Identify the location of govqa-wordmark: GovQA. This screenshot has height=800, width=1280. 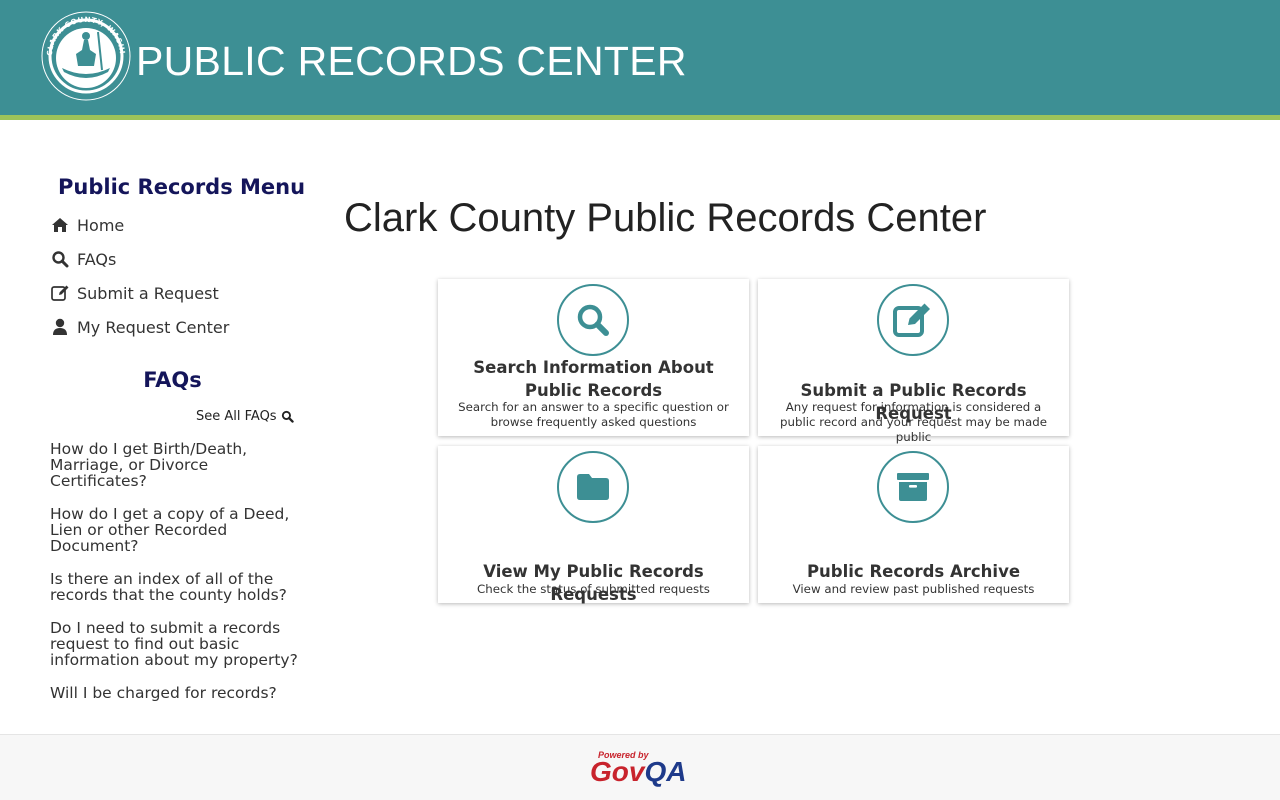
(638, 772).